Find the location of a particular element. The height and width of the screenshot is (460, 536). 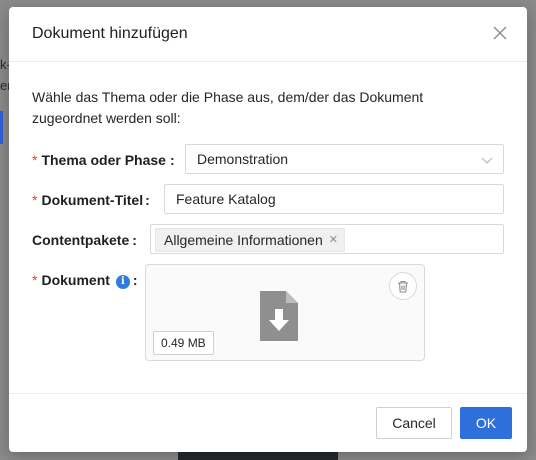

dialog-header: Dokument hinzufügen is located at coordinates (268, 34).